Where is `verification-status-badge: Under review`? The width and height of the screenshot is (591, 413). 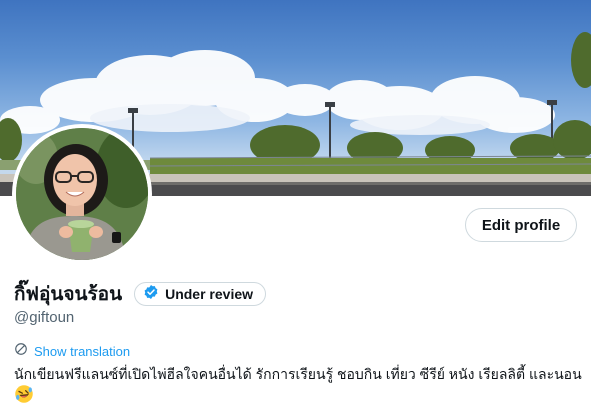
verification-status-badge: Under review is located at coordinates (200, 294).